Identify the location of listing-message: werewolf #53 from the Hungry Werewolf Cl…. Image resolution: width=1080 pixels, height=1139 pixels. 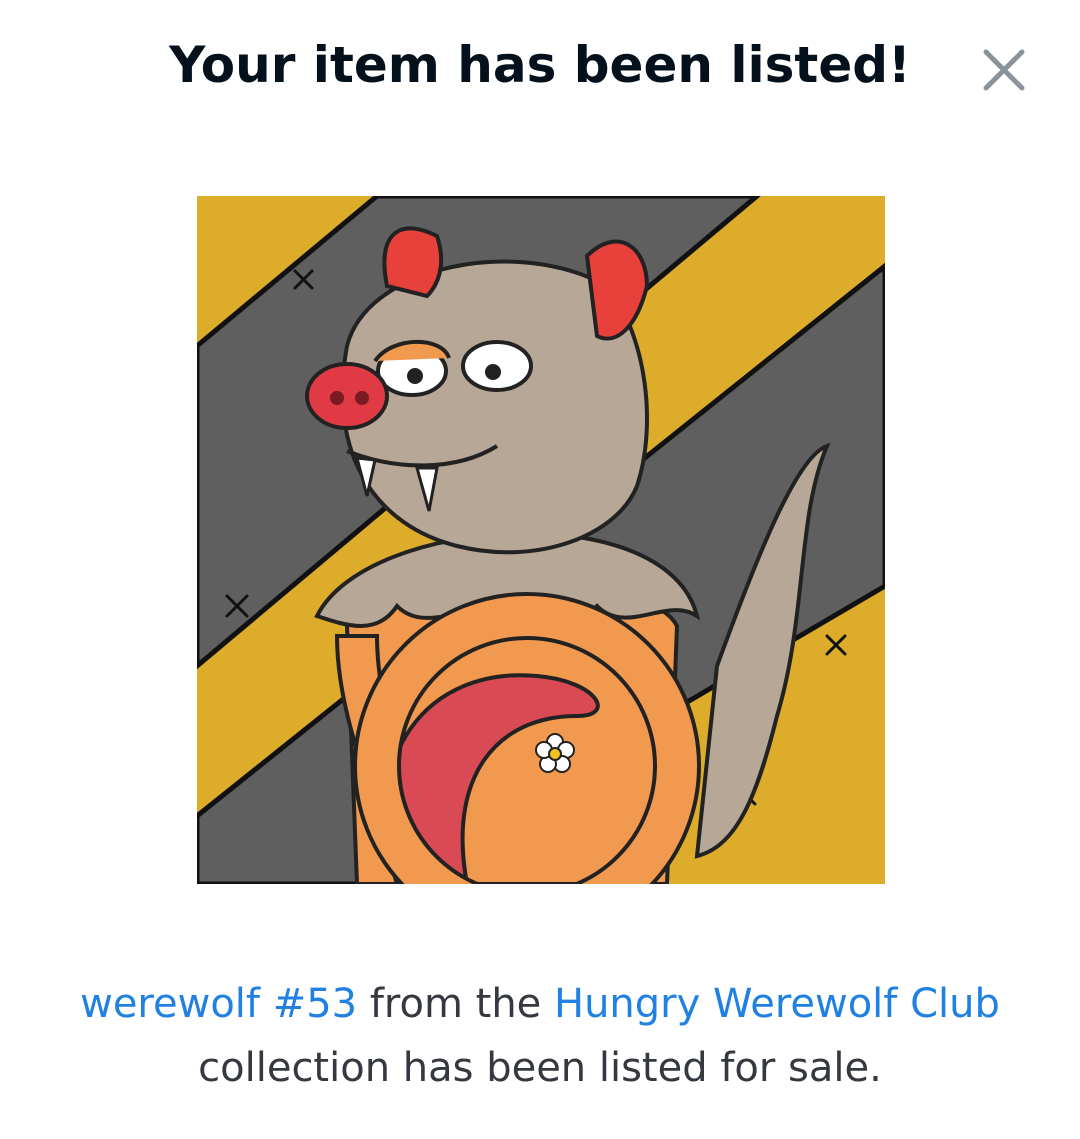
(540, 1036).